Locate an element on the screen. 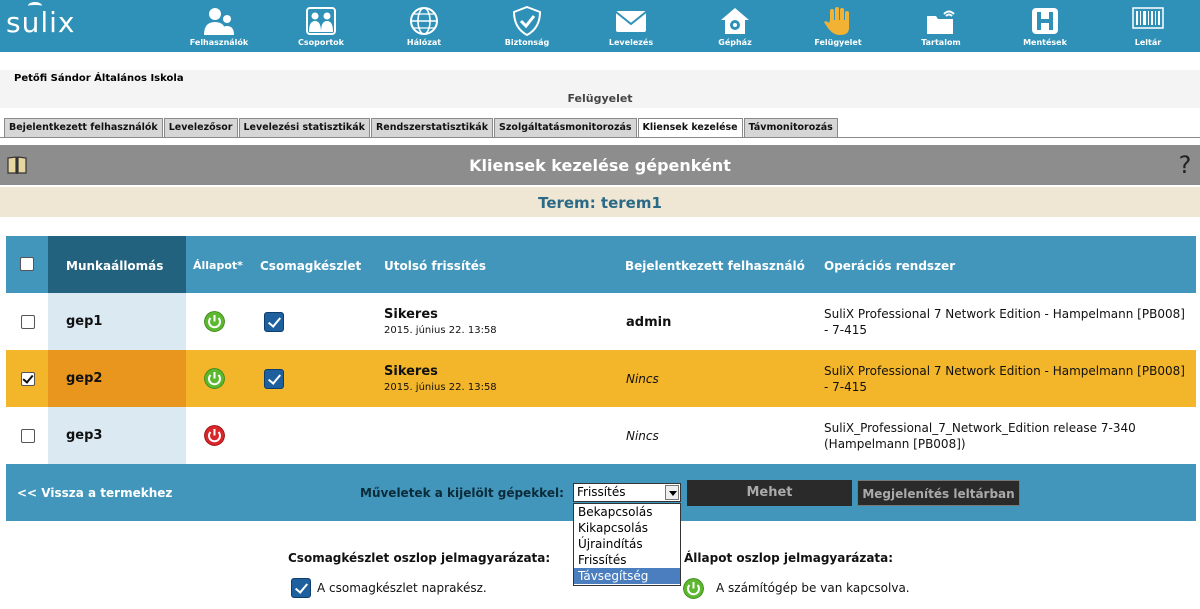  nav-label: Tartalom is located at coordinates (941, 42).